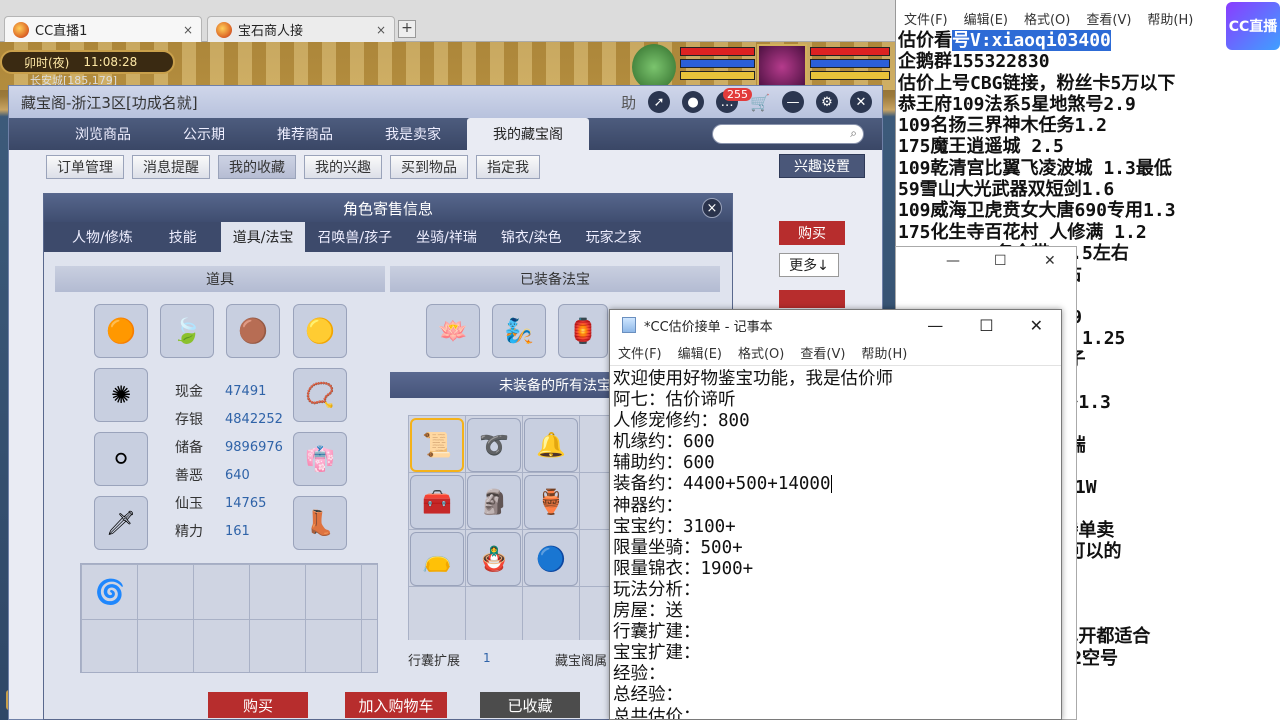 The image size is (1280, 720). Describe the element at coordinates (343, 167) in the screenshot. I see `subnav-interests: 我的兴趣` at that location.